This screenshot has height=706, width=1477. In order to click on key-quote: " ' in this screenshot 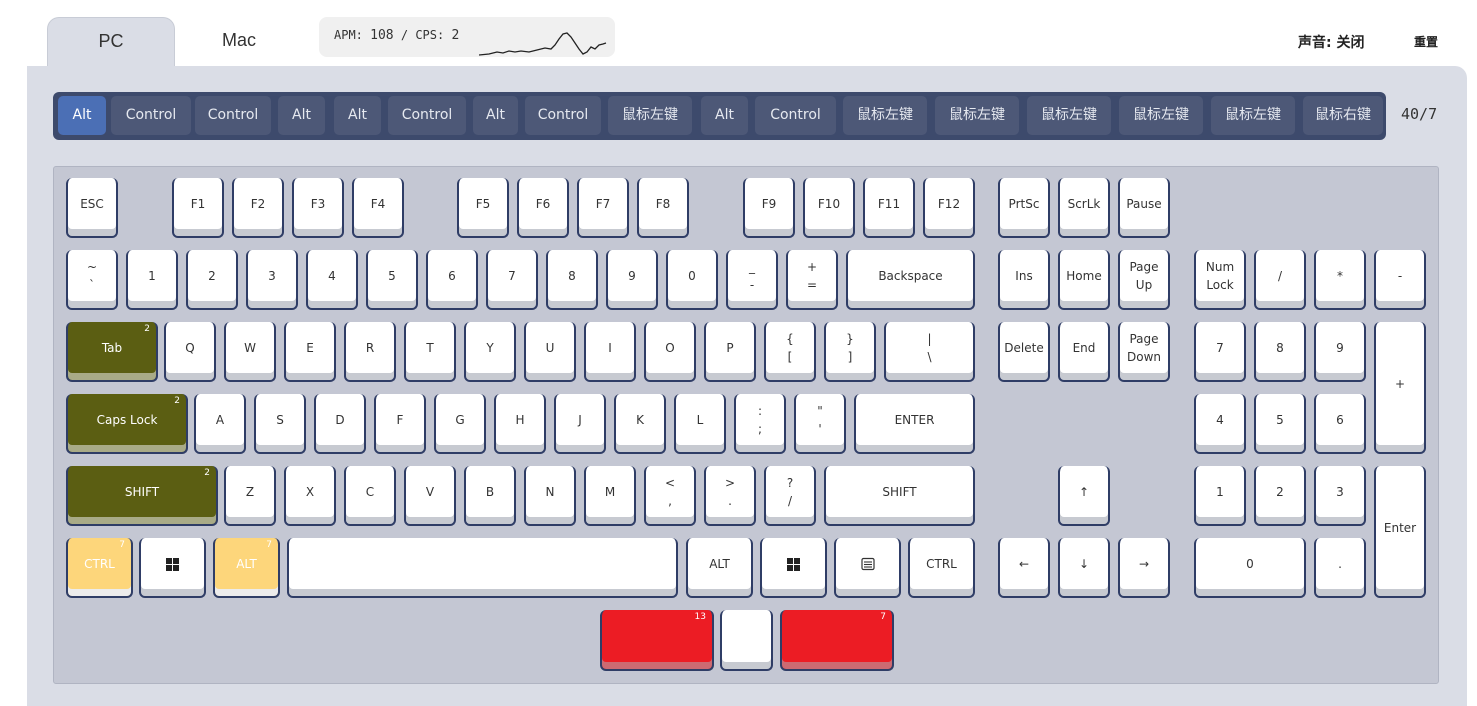, I will do `click(820, 424)`.